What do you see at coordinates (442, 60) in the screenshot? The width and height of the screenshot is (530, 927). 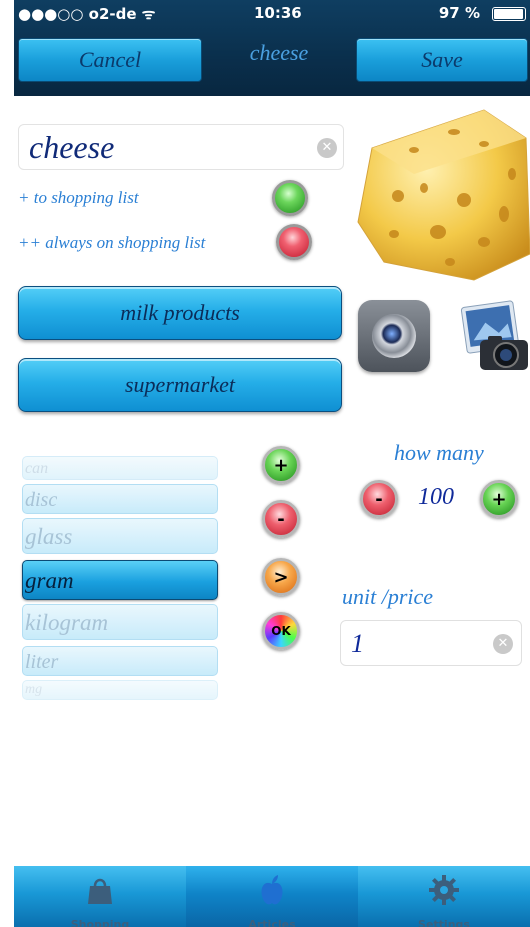 I see `save-button: Save` at bounding box center [442, 60].